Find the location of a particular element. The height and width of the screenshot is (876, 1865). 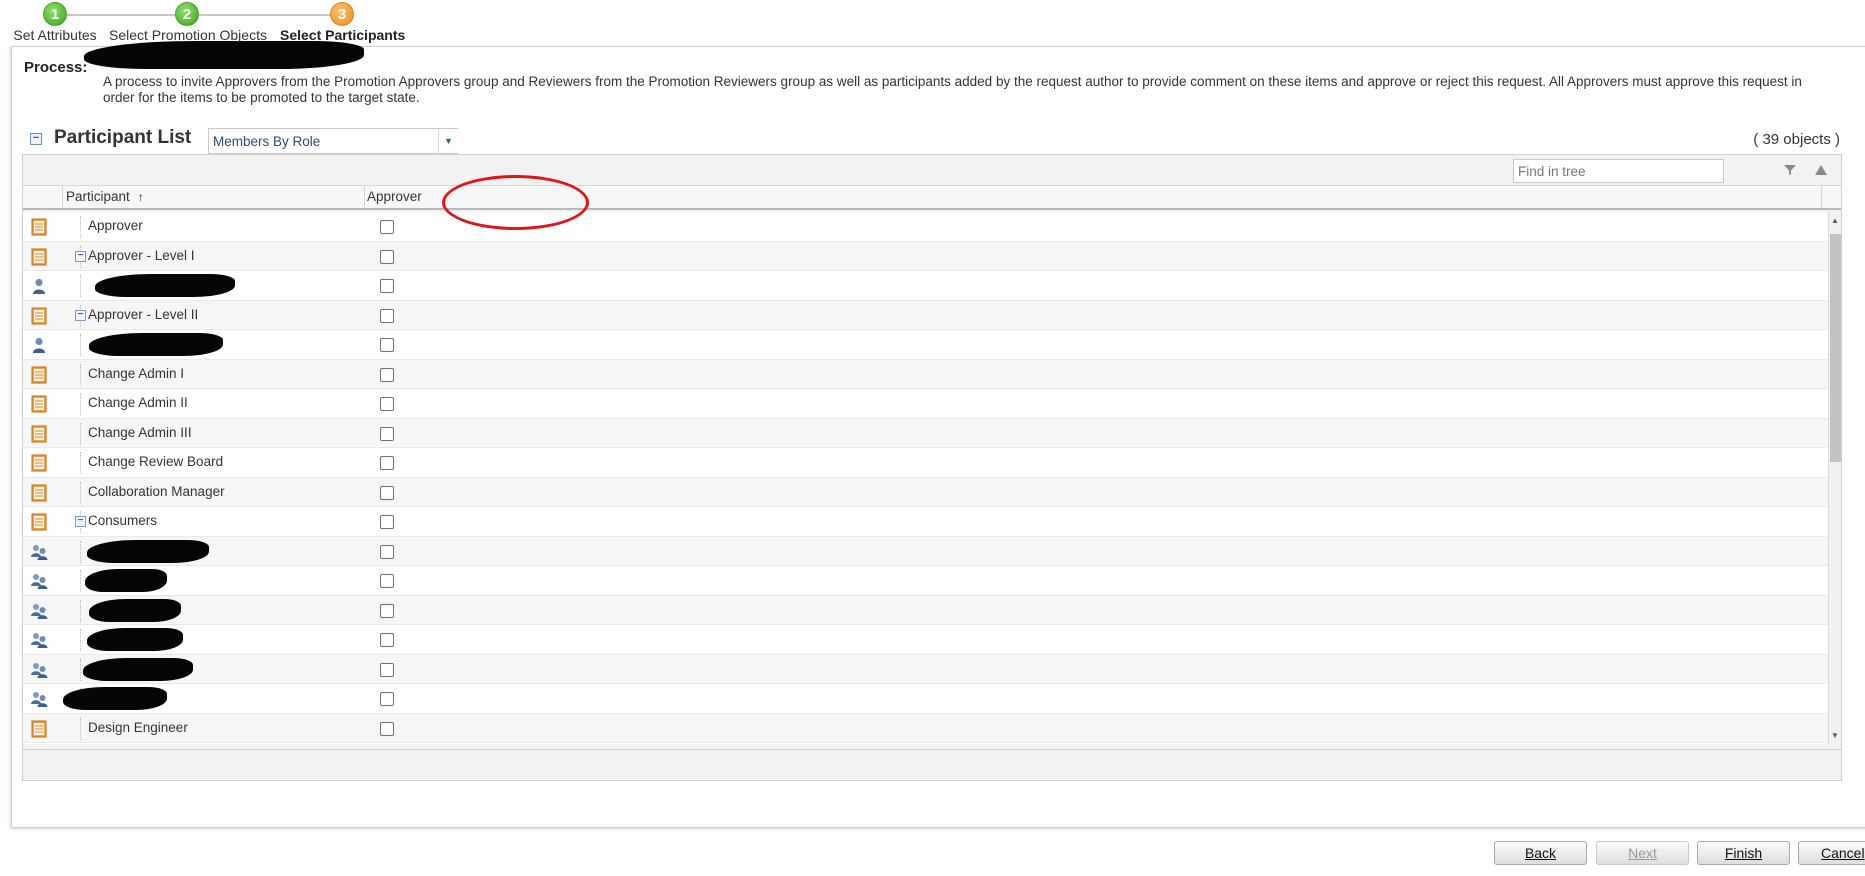

table-row: Change Admin II is located at coordinates (926, 404).